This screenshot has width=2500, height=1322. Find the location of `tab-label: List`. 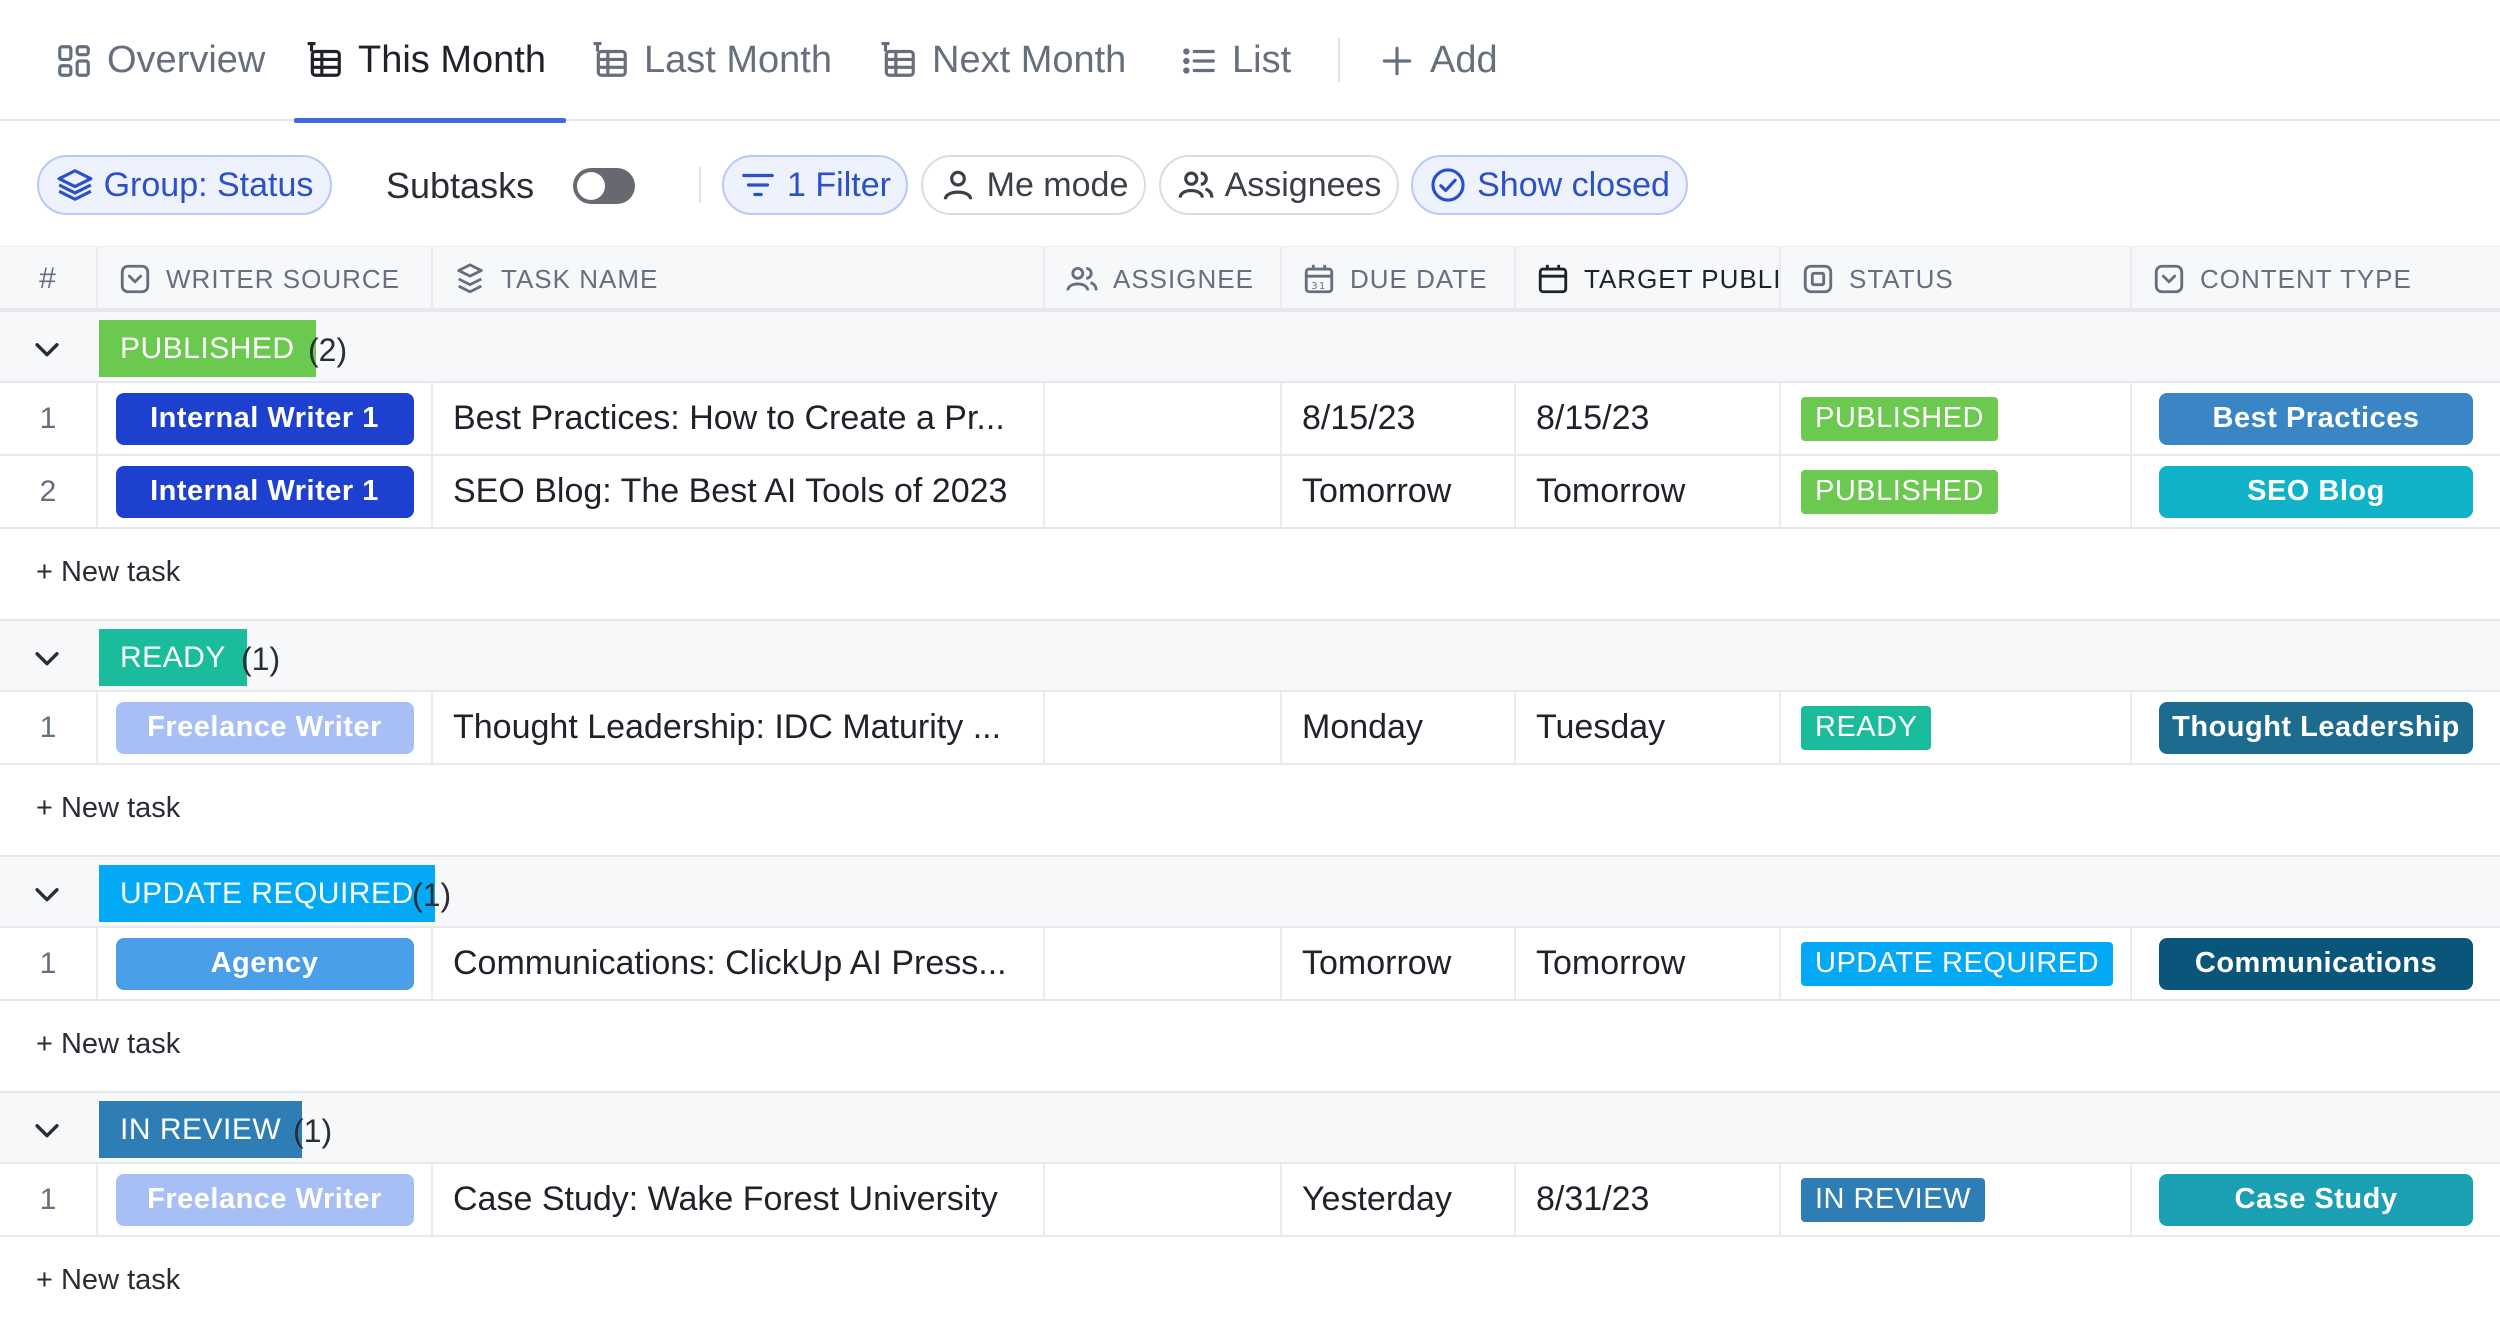

tab-label: List is located at coordinates (1262, 60).